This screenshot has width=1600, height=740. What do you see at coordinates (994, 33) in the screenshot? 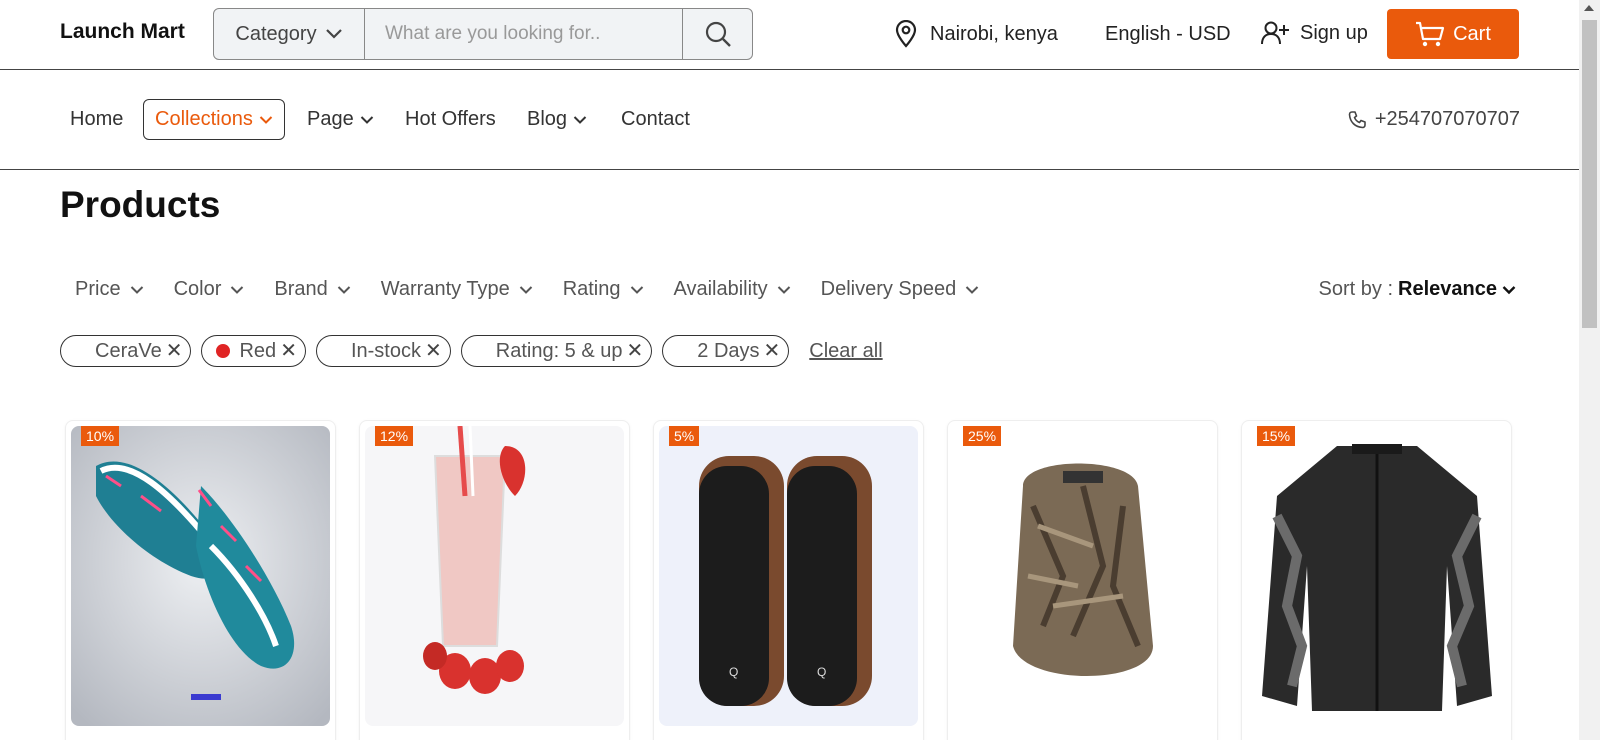
I see `location-label: Nairobi, kenya` at bounding box center [994, 33].